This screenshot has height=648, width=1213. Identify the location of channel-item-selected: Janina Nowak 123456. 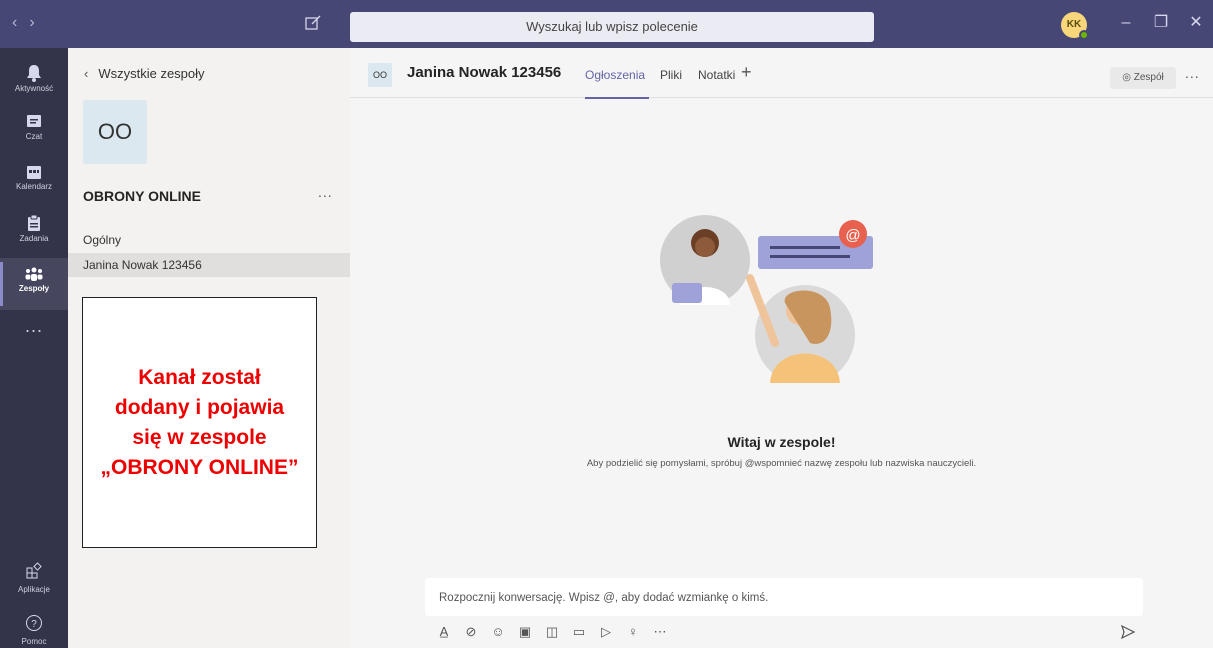
(209, 265).